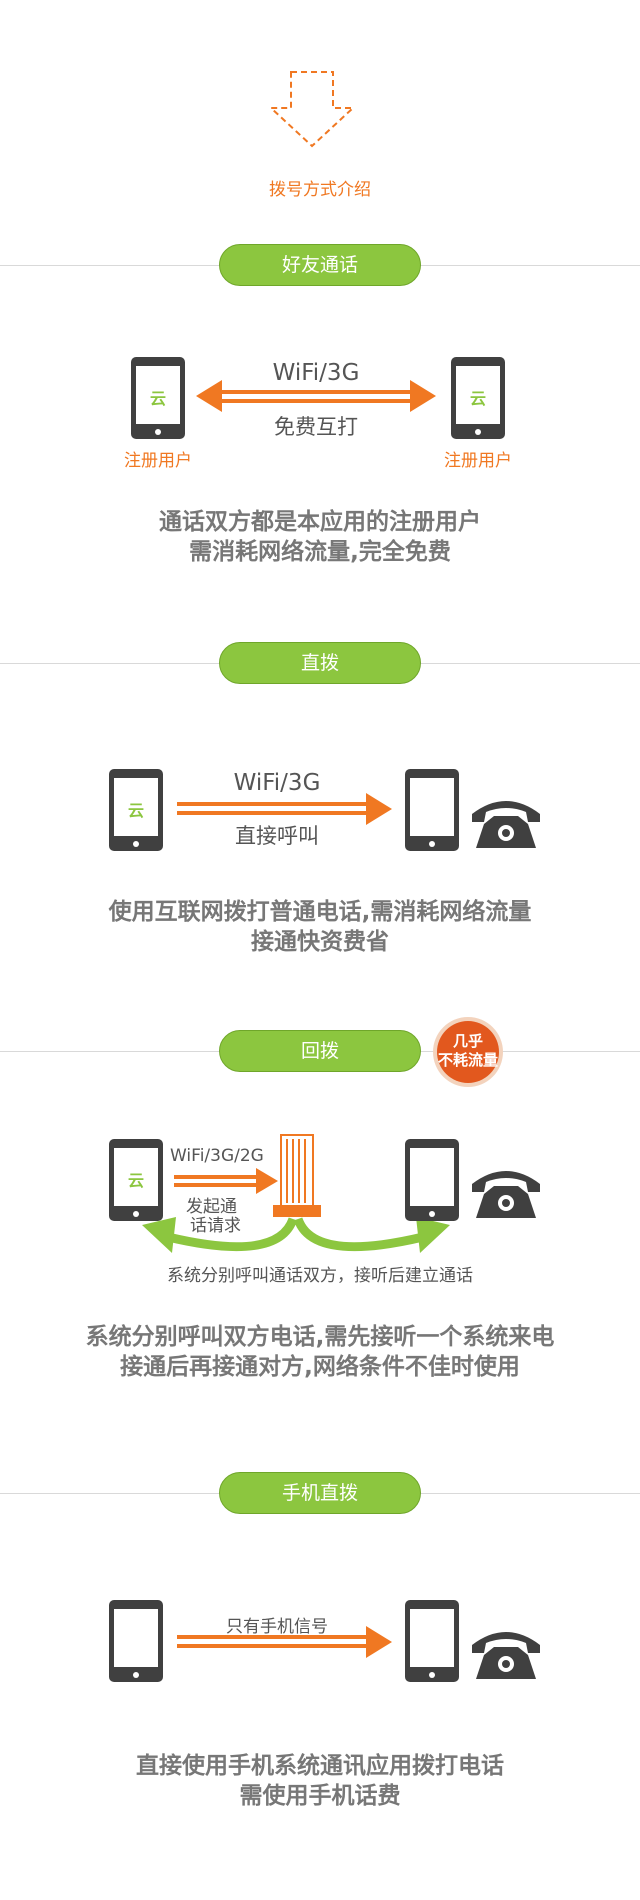 Image resolution: width=640 pixels, height=1900 pixels. Describe the element at coordinates (320, 1276) in the screenshot. I see `system-note: 系统分别呼叫通话双方，接听后建立通话` at that location.